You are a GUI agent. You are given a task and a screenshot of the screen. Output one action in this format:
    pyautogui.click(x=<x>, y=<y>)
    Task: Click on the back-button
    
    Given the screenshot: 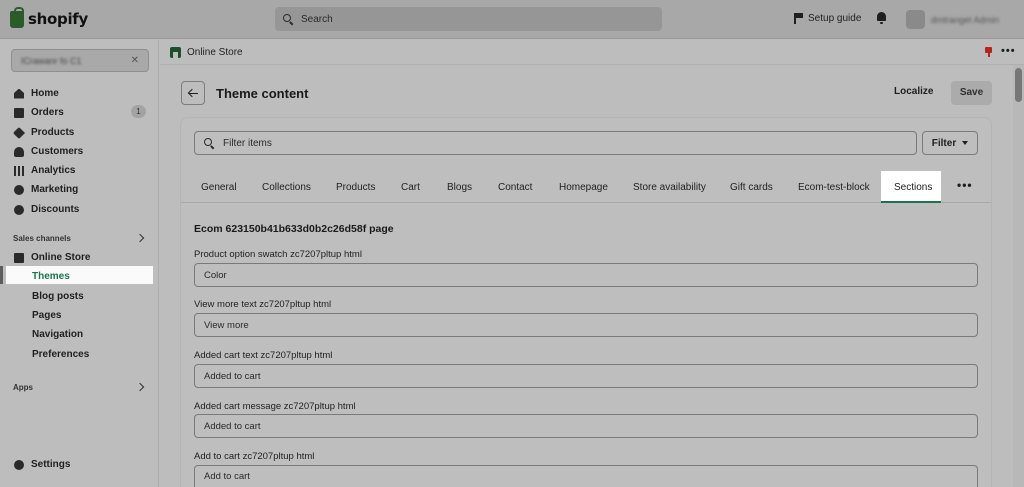 What is the action you would take?
    pyautogui.click(x=193, y=93)
    